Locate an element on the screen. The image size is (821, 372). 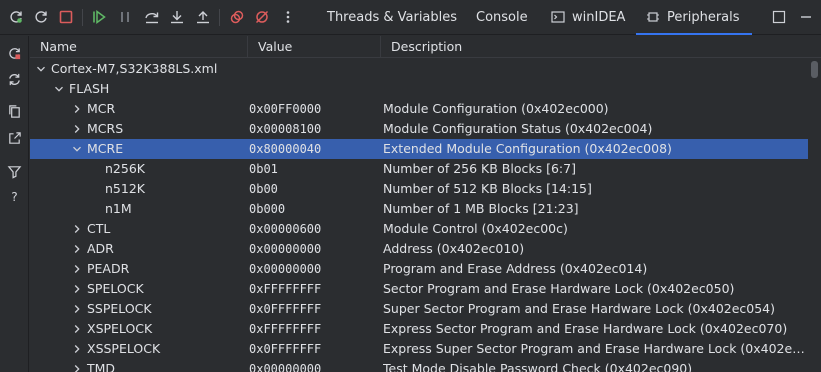
side-action-bar: ? is located at coordinates (14, 204).